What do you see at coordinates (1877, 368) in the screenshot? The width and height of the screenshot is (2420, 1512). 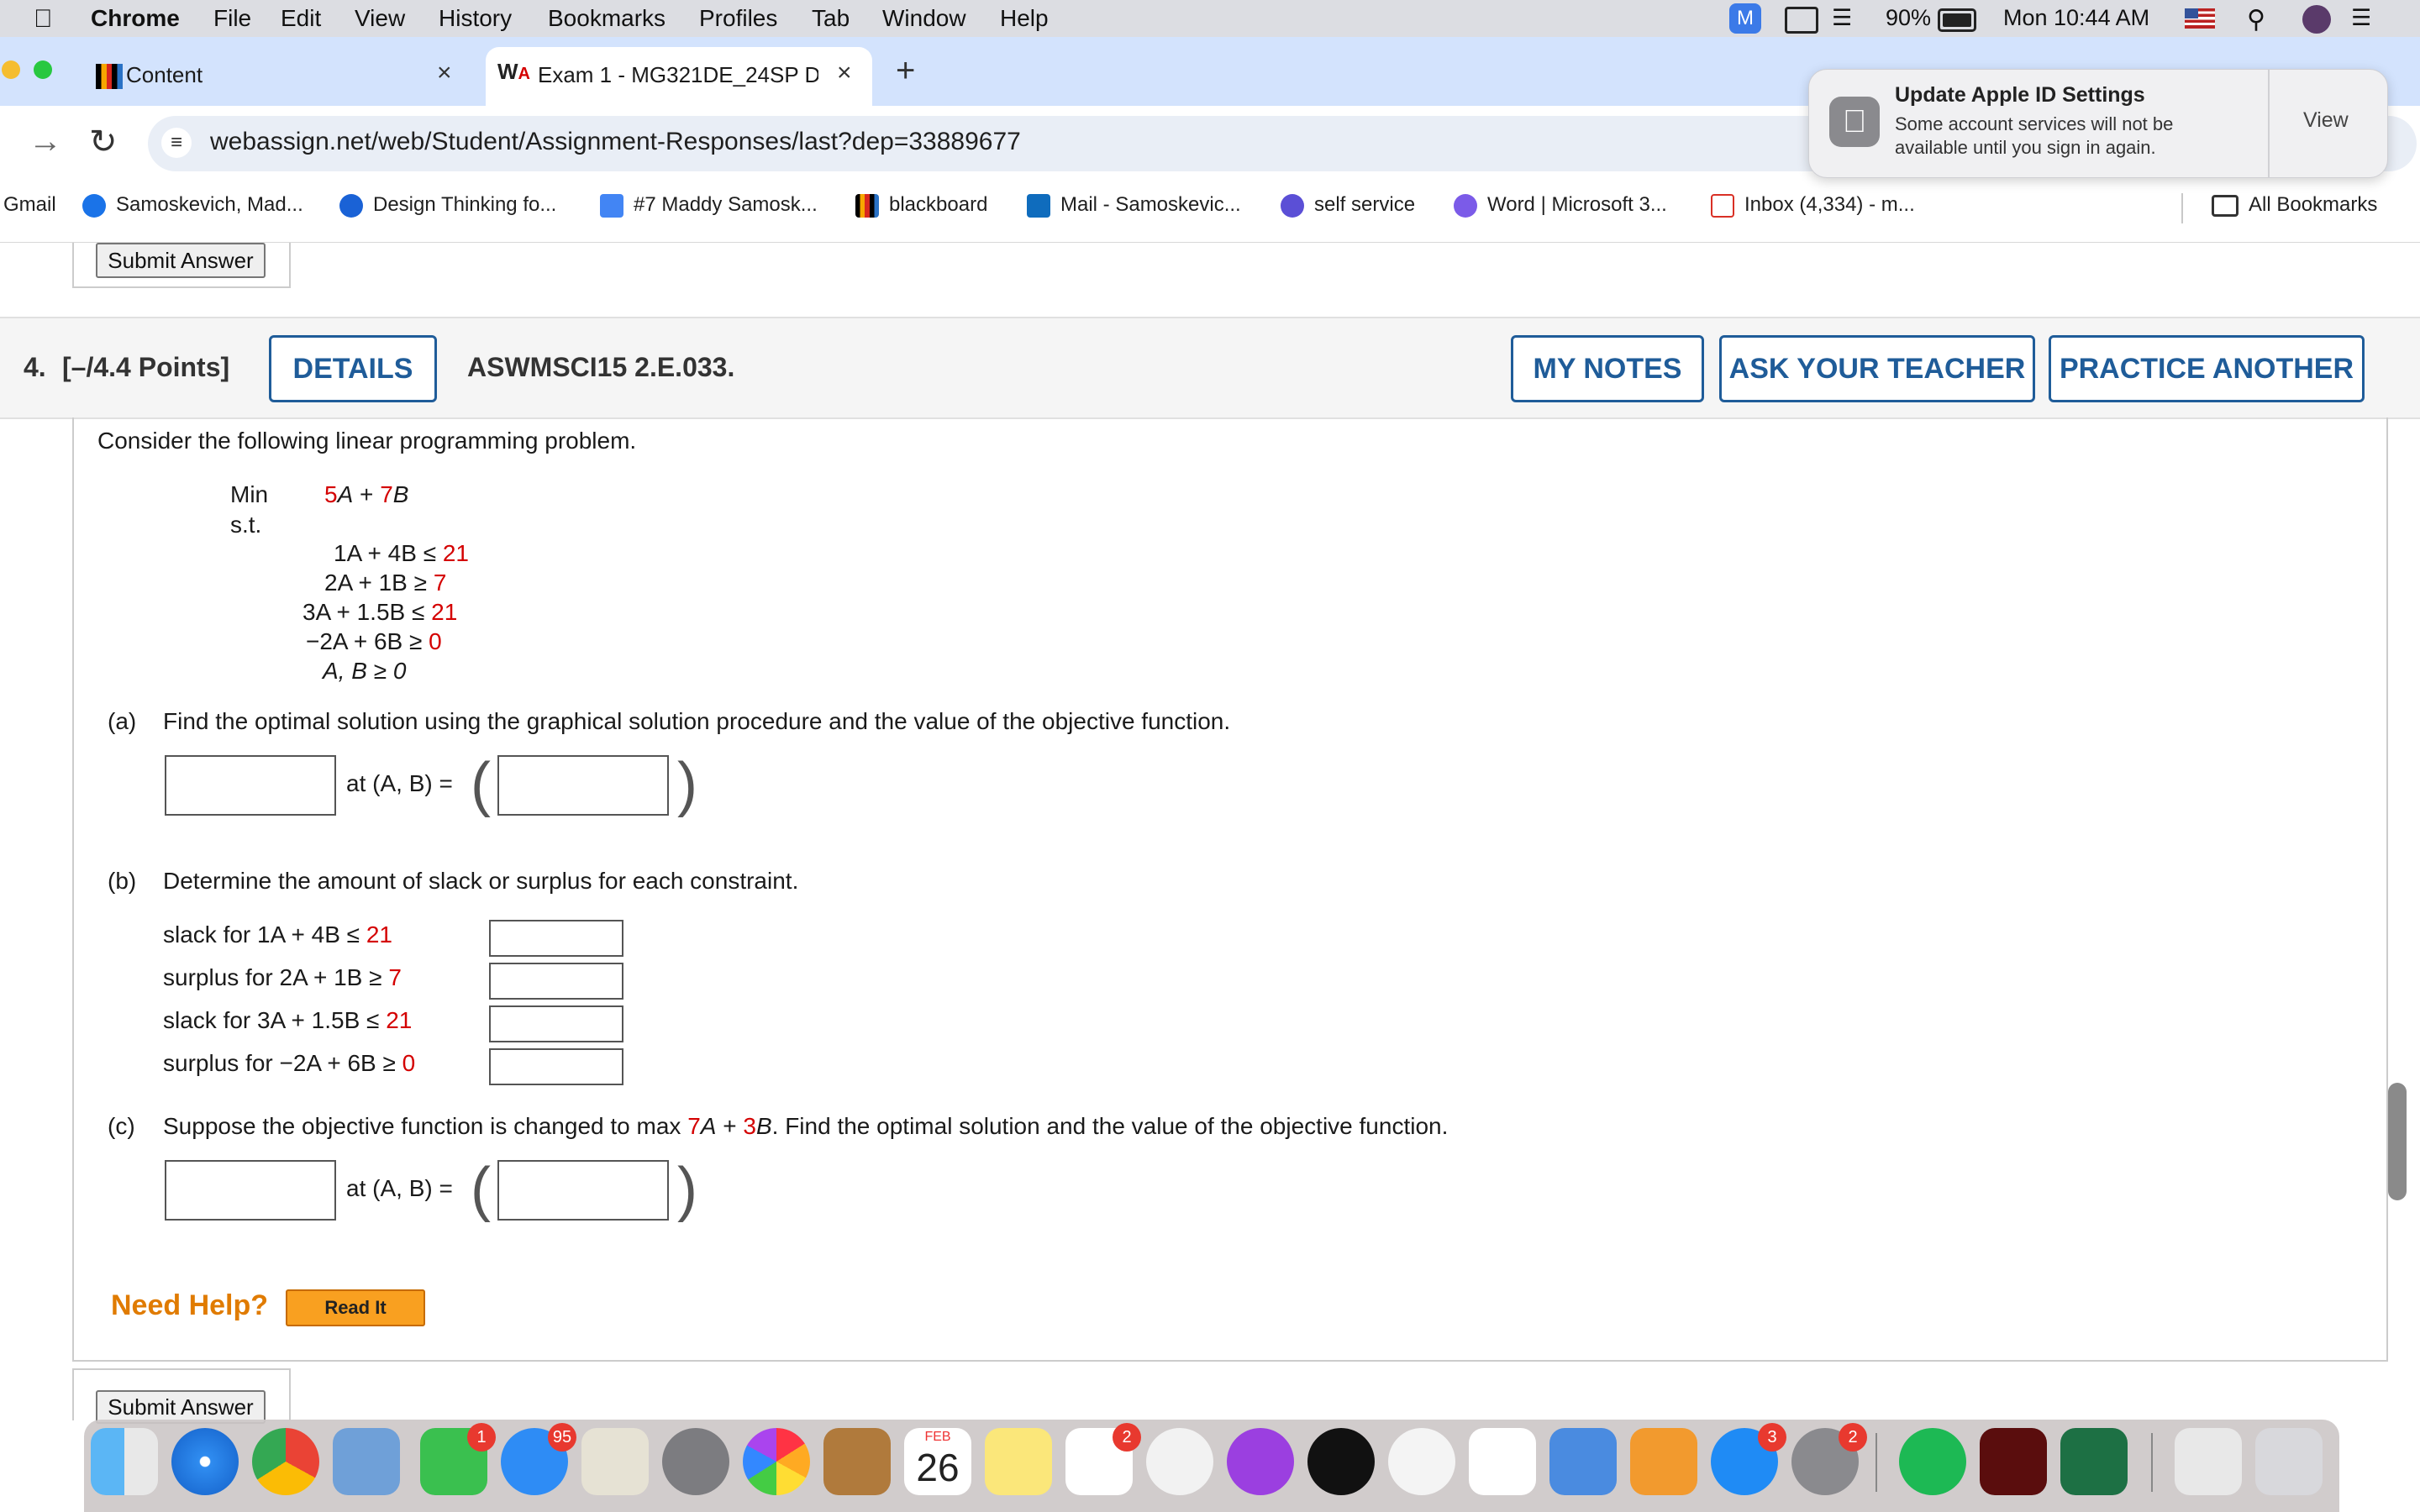 I see `ask-your-teacher-button: ASK YOUR TEACHER` at bounding box center [1877, 368].